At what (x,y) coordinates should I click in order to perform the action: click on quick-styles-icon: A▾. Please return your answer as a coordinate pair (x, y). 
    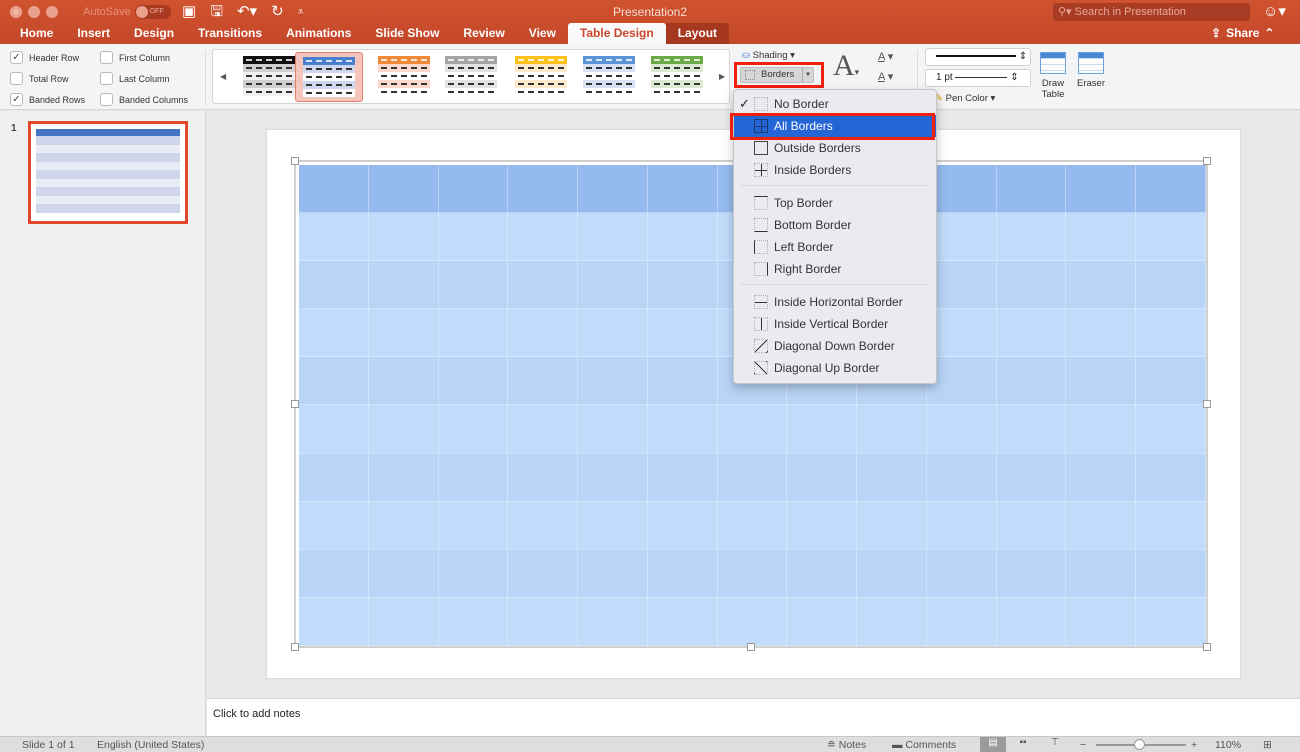
    Looking at the image, I should click on (846, 66).